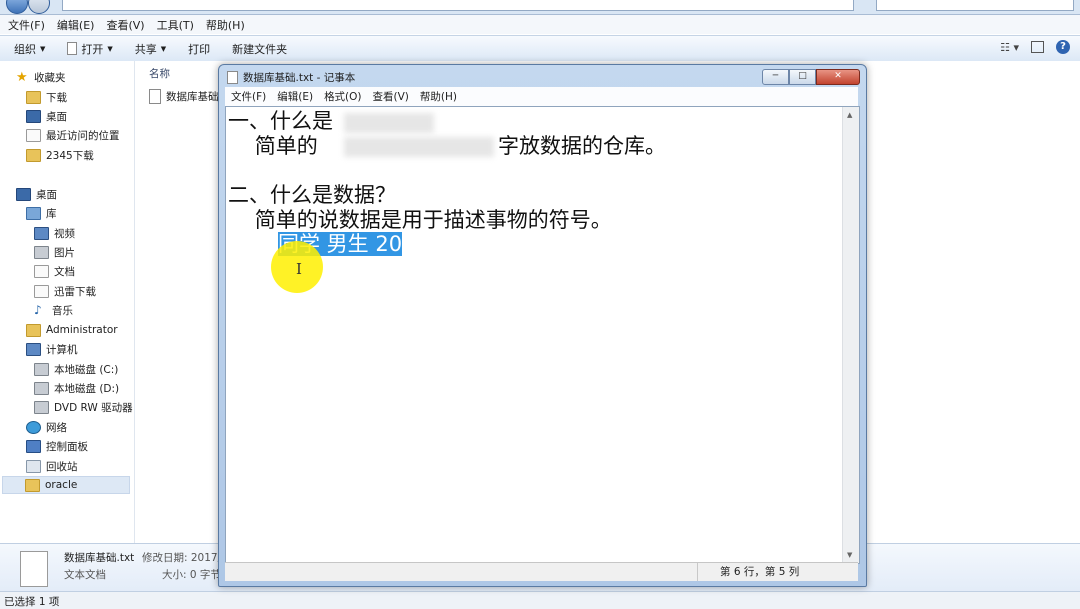 Image resolution: width=1080 pixels, height=609 pixels. Describe the element at coordinates (46, 97) in the screenshot. I see `nav-downloads: 下载` at that location.